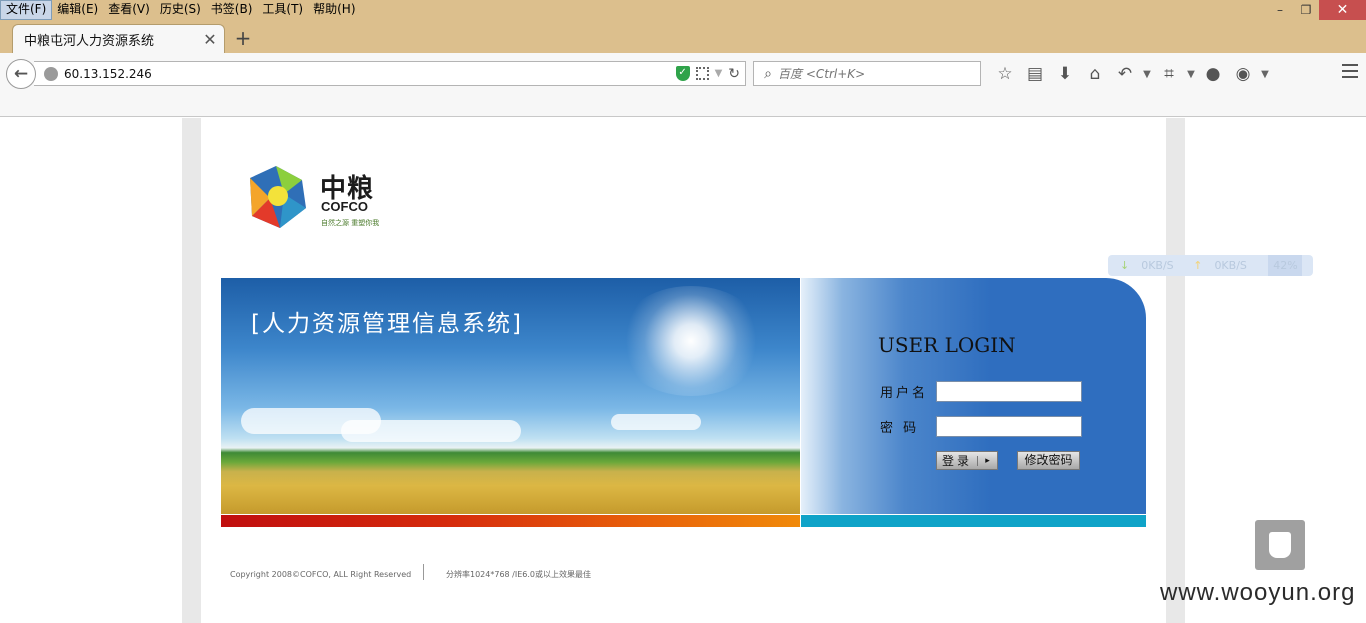 The width and height of the screenshot is (1366, 623). What do you see at coordinates (387, 324) in the screenshot?
I see `banner-title: [人力资源管理信息系统]` at bounding box center [387, 324].